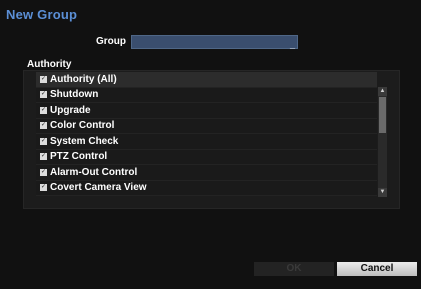 The height and width of the screenshot is (289, 421). Describe the element at coordinates (206, 173) in the screenshot. I see `authority-item-alarm-out-control: ✓ Alarm-Out Control` at that location.